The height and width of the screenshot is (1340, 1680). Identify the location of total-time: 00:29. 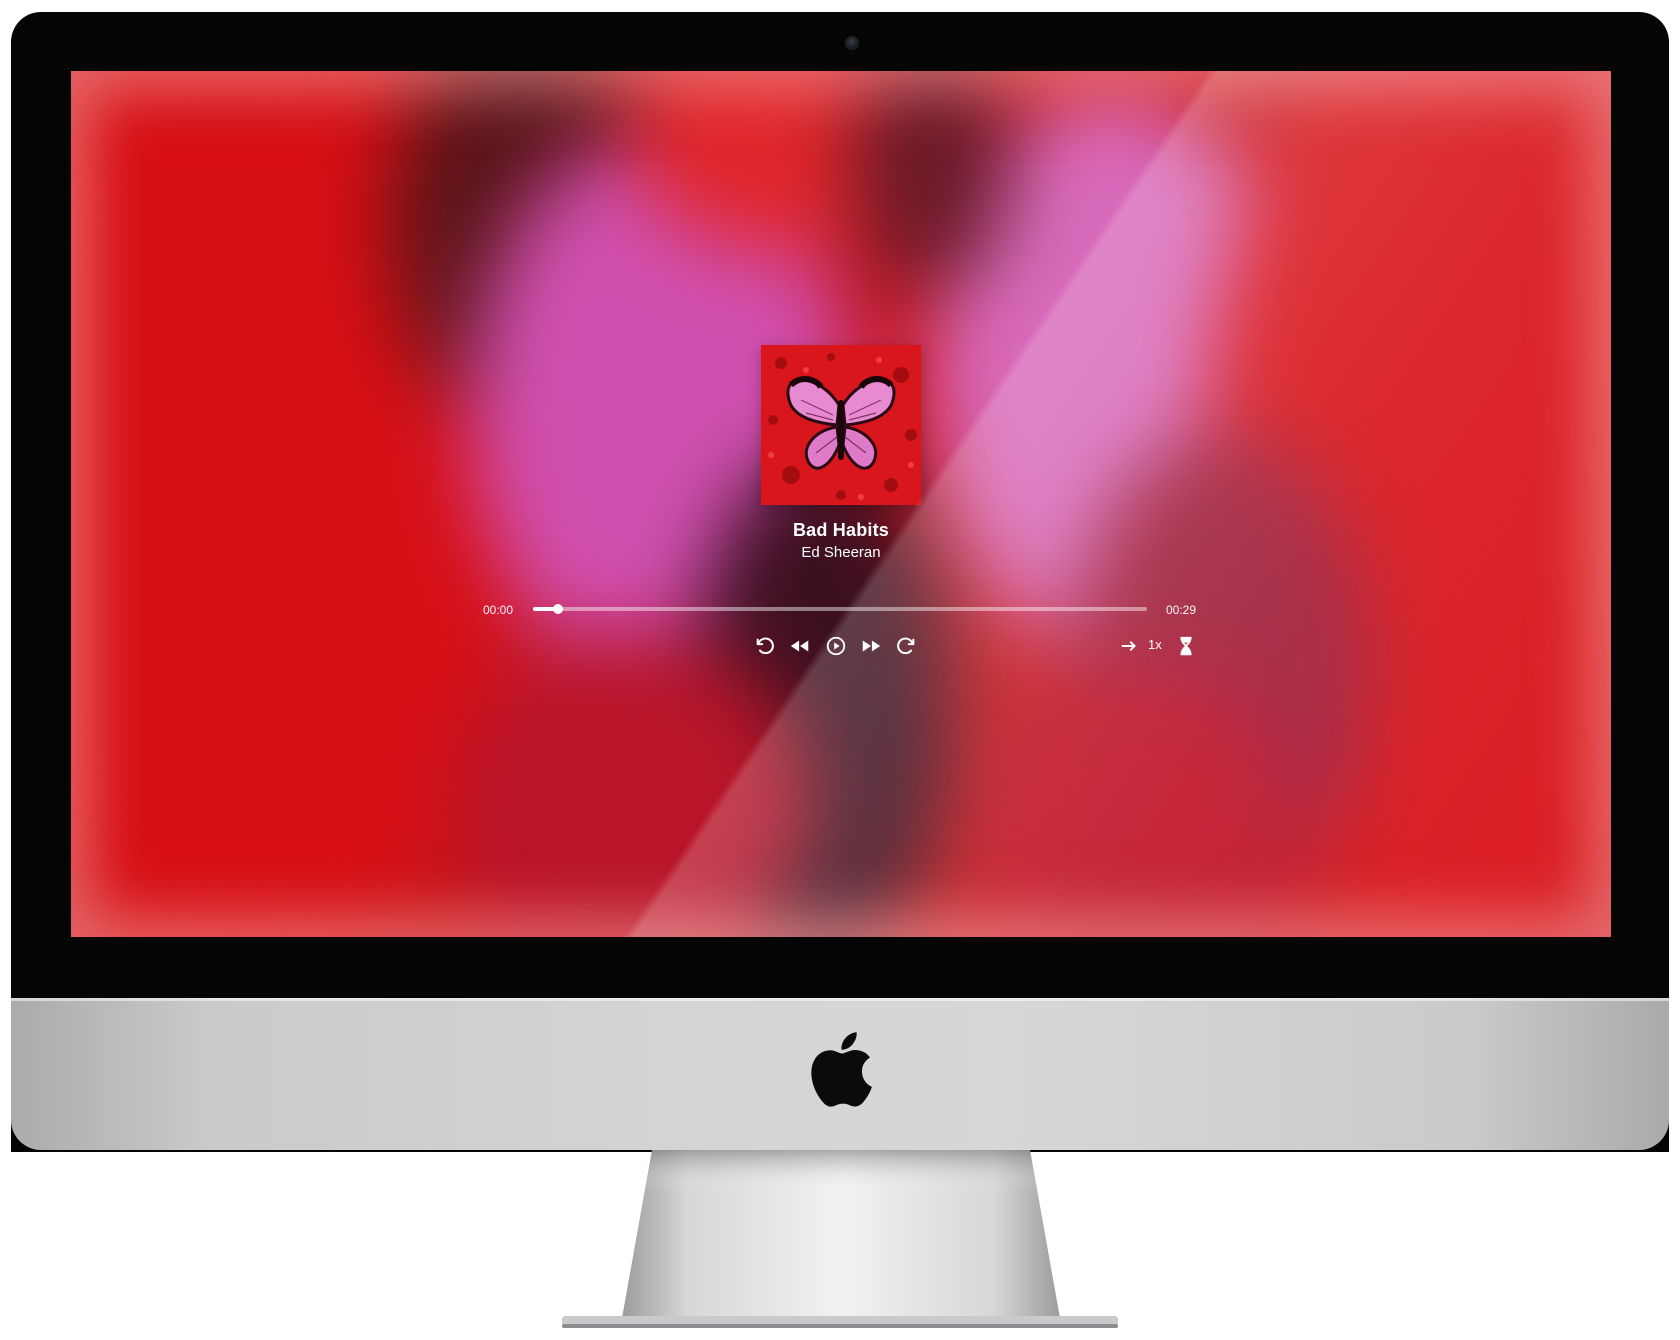
(1181, 610).